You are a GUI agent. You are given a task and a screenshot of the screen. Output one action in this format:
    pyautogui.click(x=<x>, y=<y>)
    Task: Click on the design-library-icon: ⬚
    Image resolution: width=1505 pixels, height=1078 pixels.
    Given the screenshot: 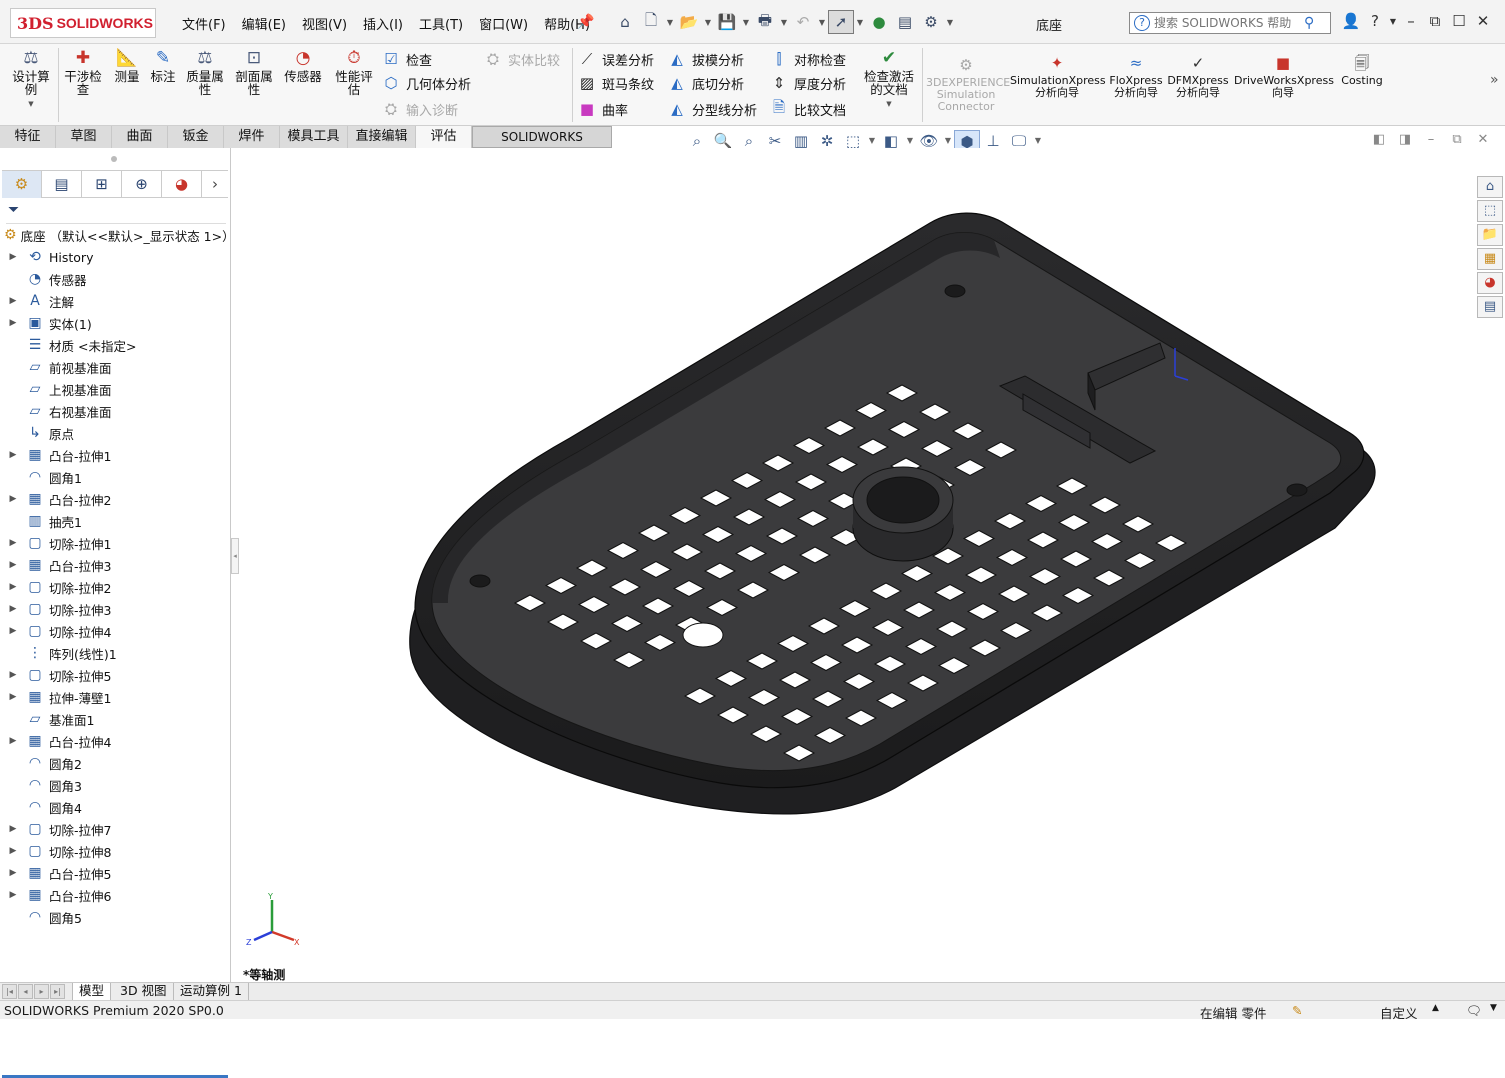 What is the action you would take?
    pyautogui.click(x=1490, y=211)
    